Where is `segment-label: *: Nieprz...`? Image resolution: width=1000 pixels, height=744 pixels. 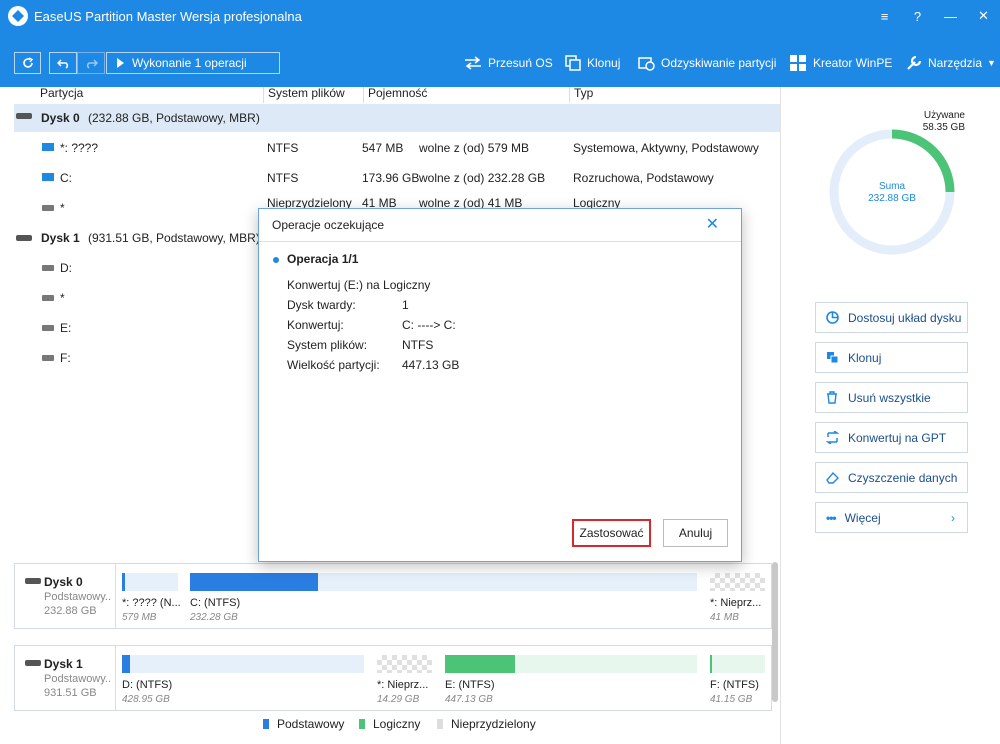 segment-label: *: Nieprz... is located at coordinates (403, 685).